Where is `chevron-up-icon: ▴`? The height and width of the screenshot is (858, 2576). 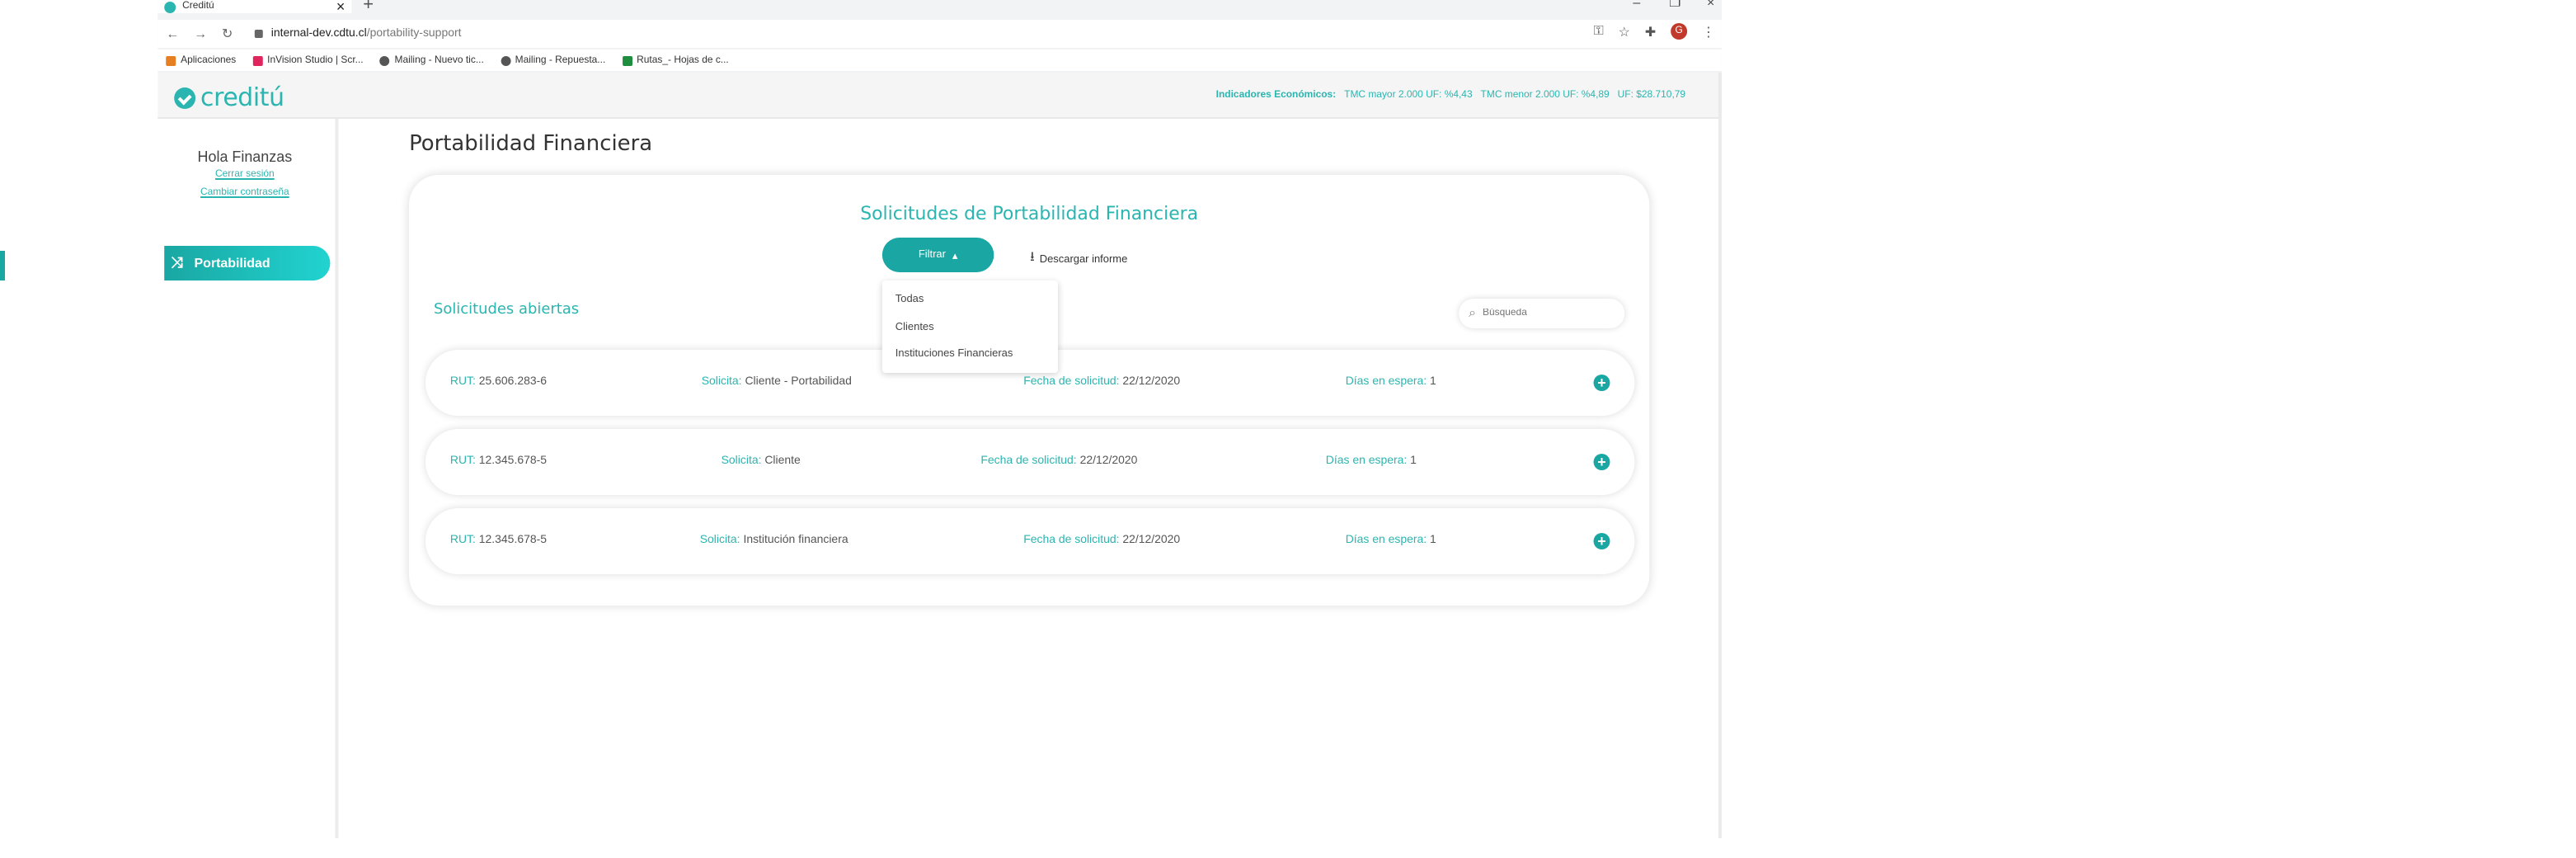
chevron-up-icon: ▴ is located at coordinates (955, 256).